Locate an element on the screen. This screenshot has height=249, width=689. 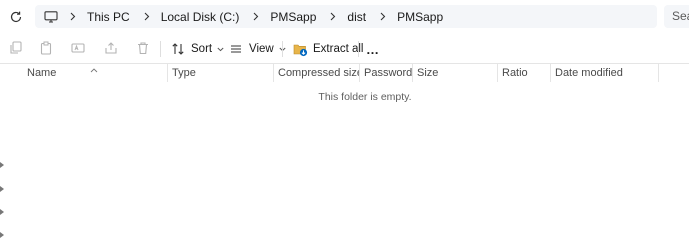
view-icon is located at coordinates (236, 49).